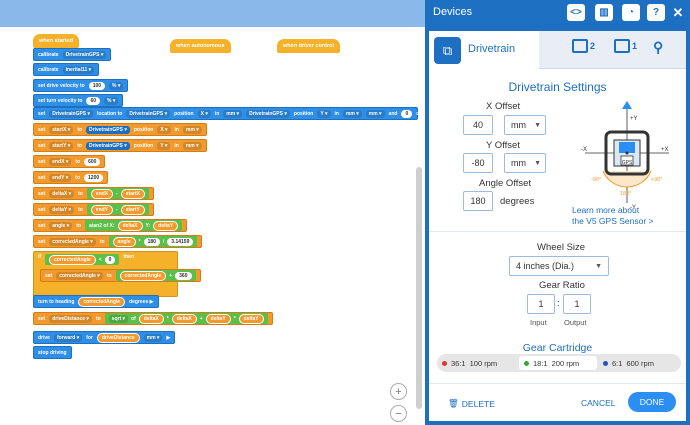 The width and height of the screenshot is (690, 425). What do you see at coordinates (604, 12) in the screenshot?
I see `brain-icon: ▥` at bounding box center [604, 12].